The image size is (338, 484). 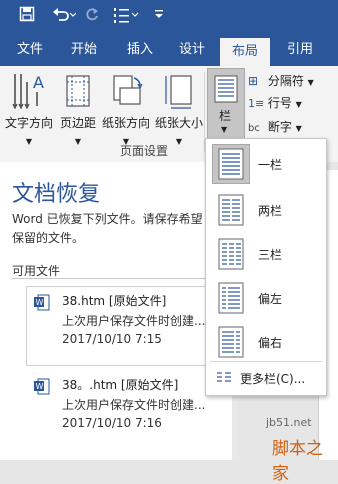 What do you see at coordinates (125, 123) in the screenshot?
I see `orientation-label: 纸张方向` at bounding box center [125, 123].